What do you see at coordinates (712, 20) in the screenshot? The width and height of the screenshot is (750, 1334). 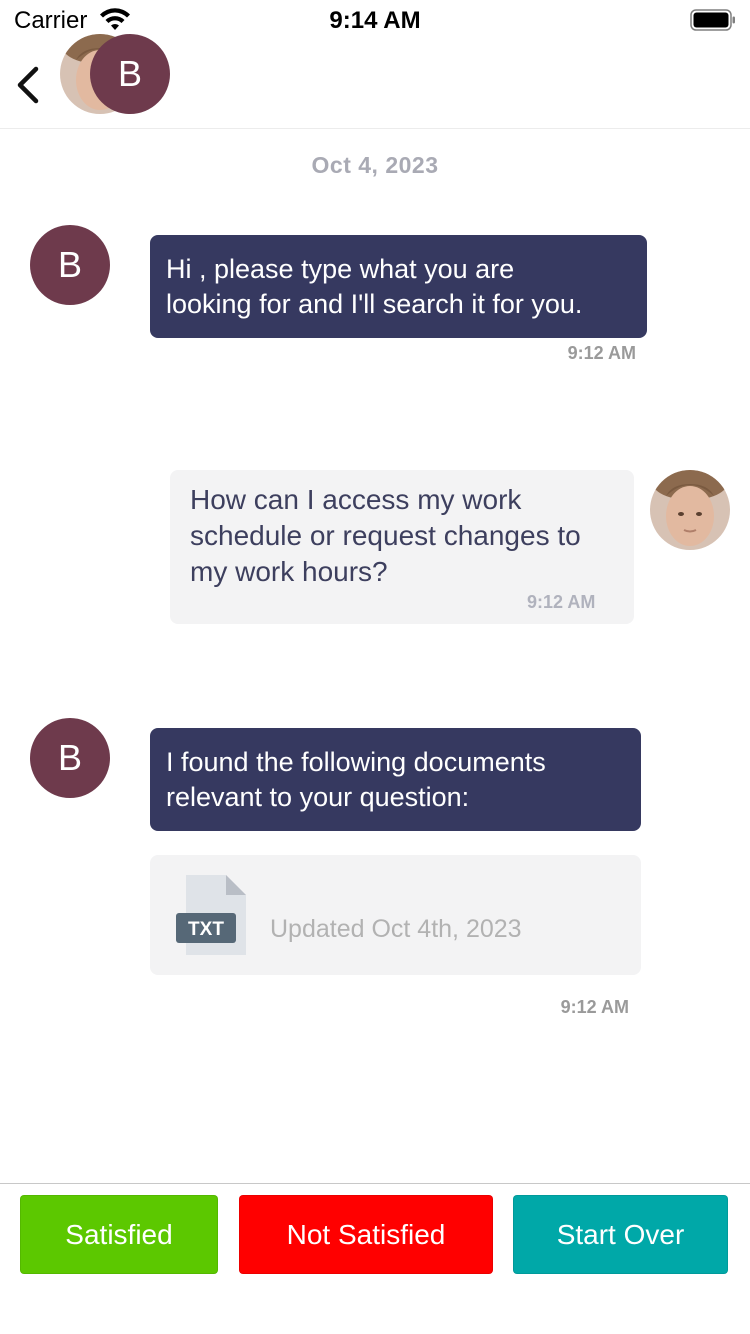 I see `battery-icon` at bounding box center [712, 20].